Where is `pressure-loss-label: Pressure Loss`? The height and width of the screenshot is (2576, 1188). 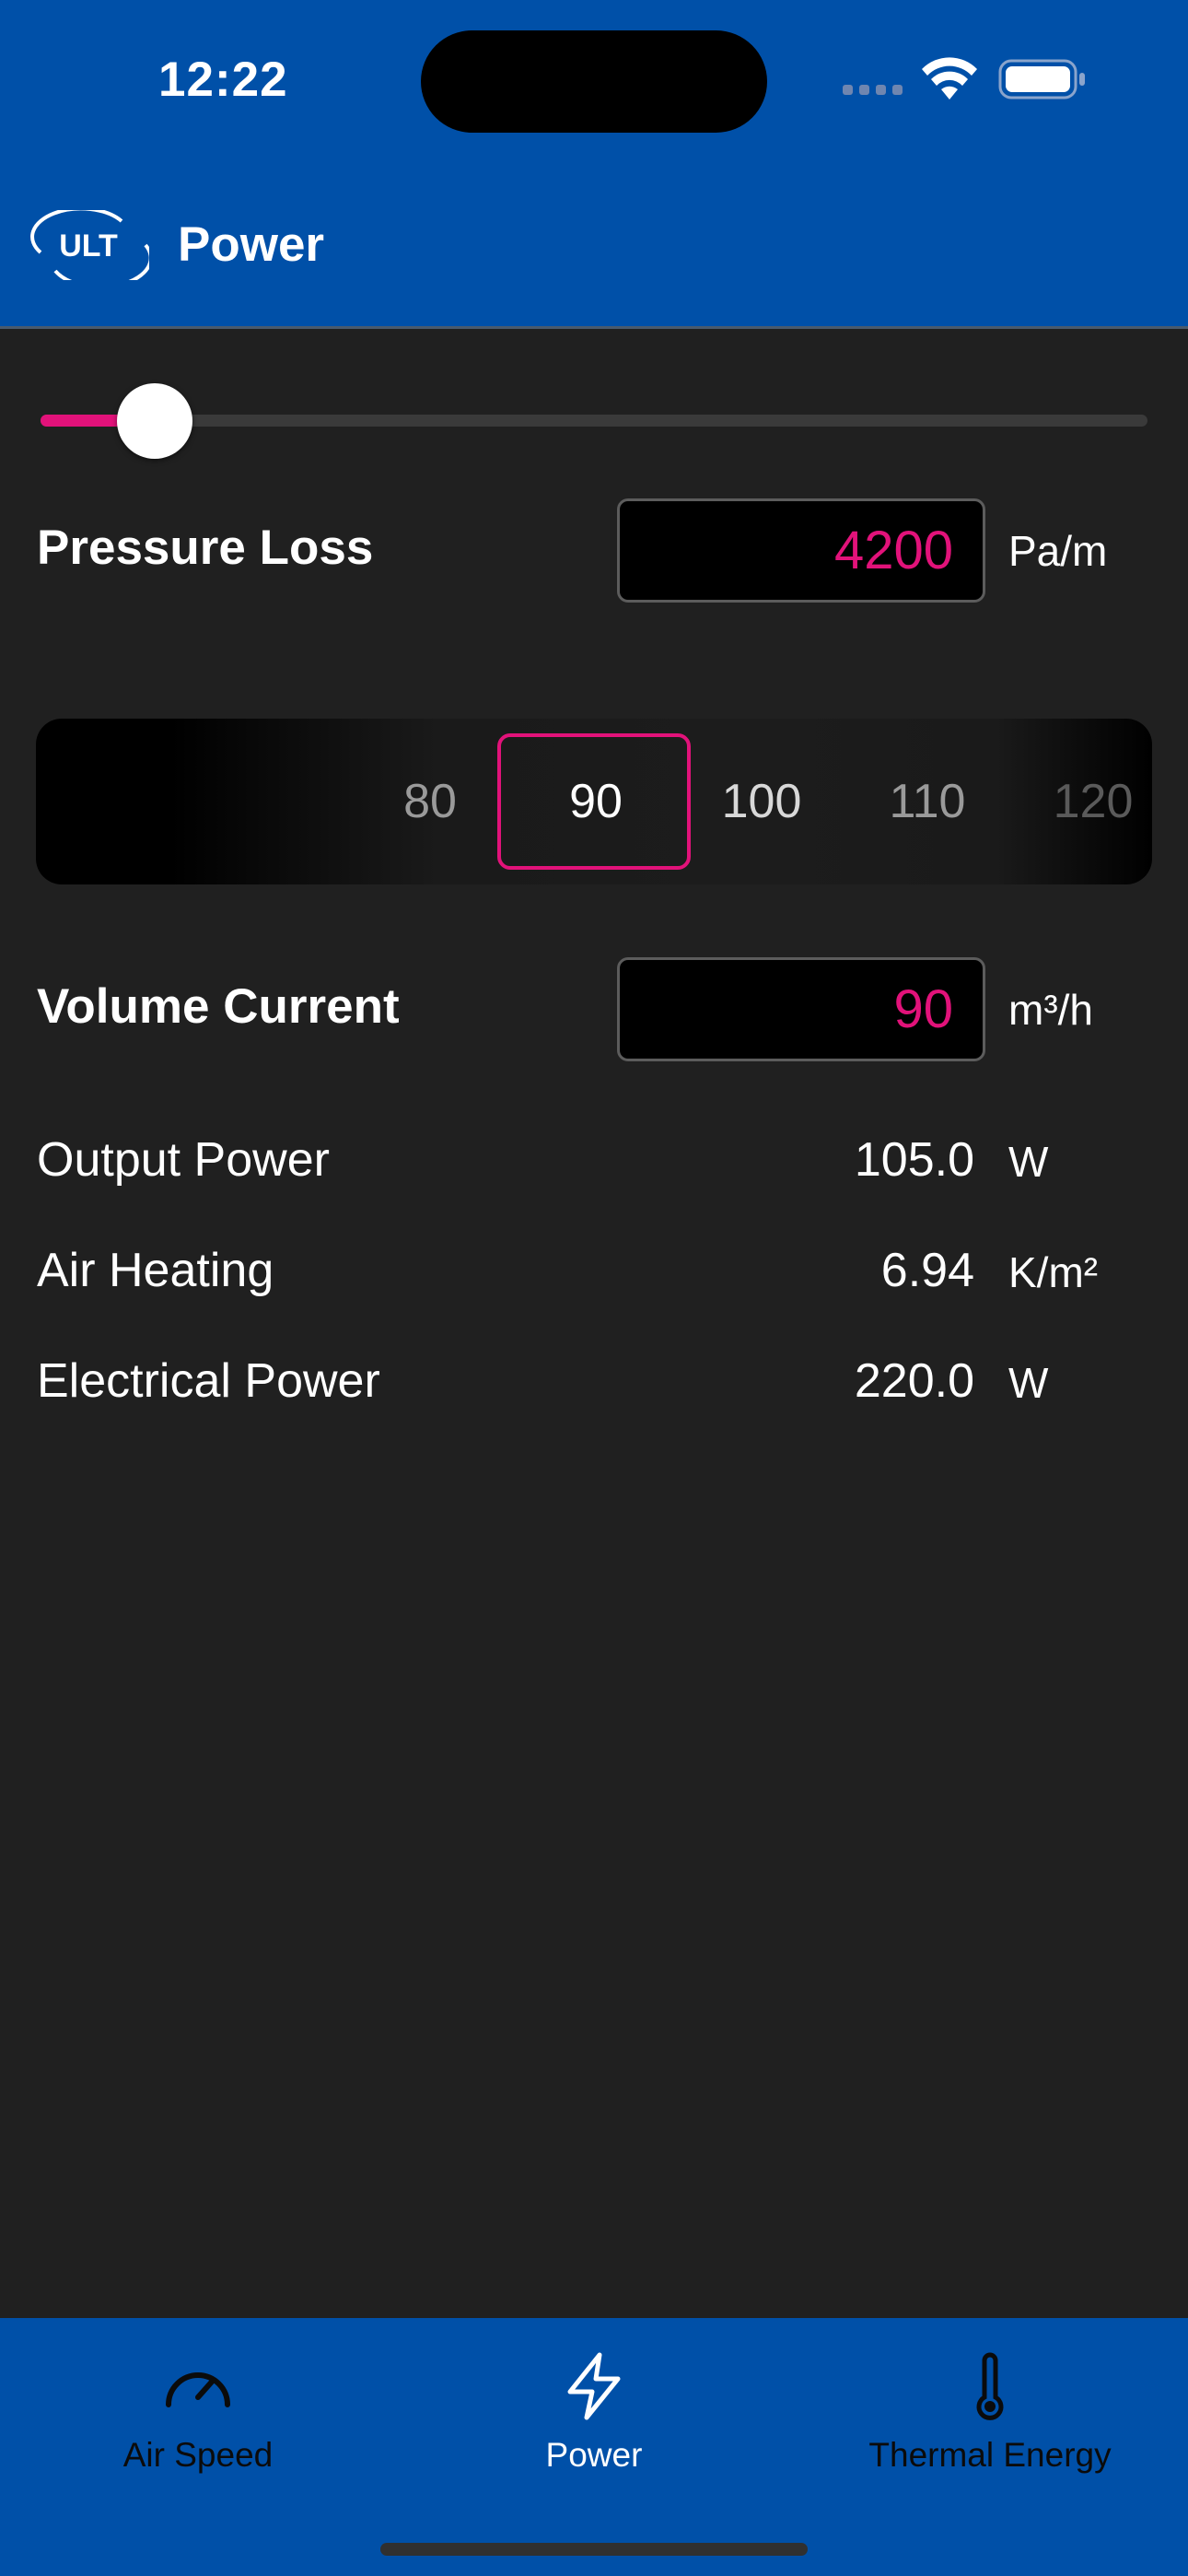
pressure-loss-label: Pressure Loss is located at coordinates (205, 548).